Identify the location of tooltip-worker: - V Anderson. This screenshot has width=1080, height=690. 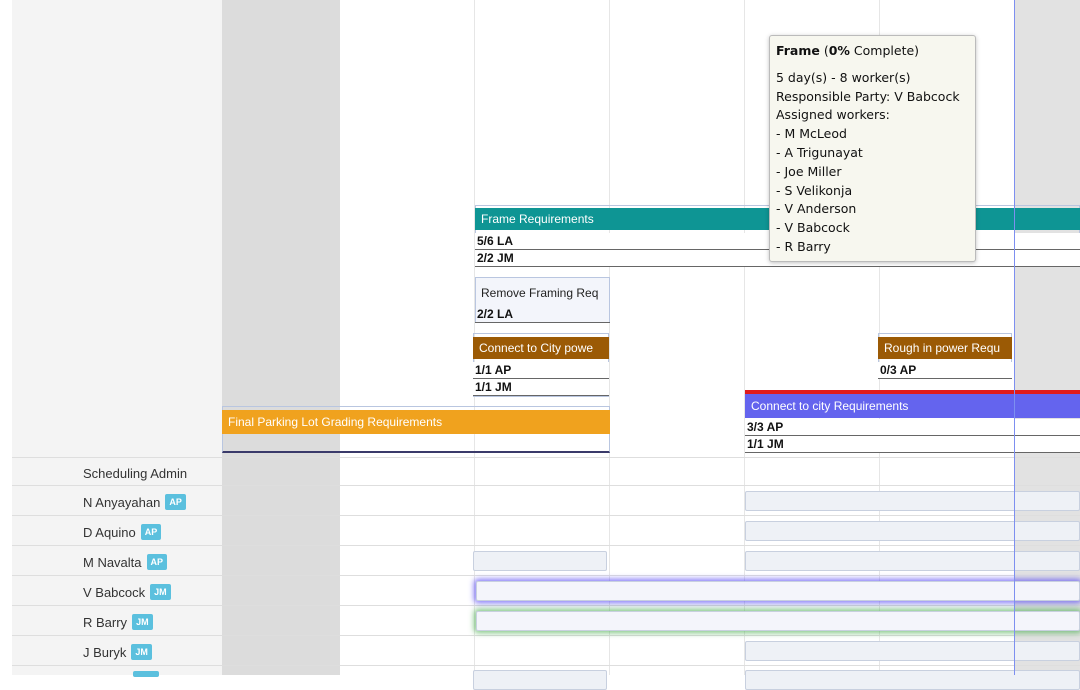
(816, 209).